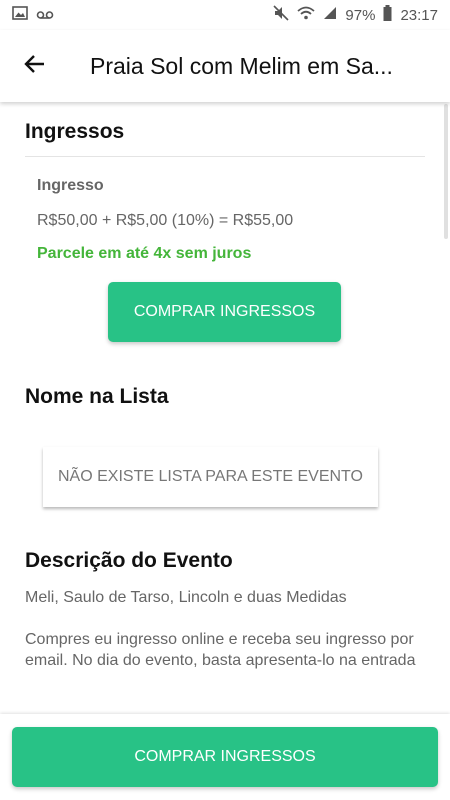 This screenshot has width=450, height=800. Describe the element at coordinates (45, 15) in the screenshot. I see `voicemail-icon` at that location.